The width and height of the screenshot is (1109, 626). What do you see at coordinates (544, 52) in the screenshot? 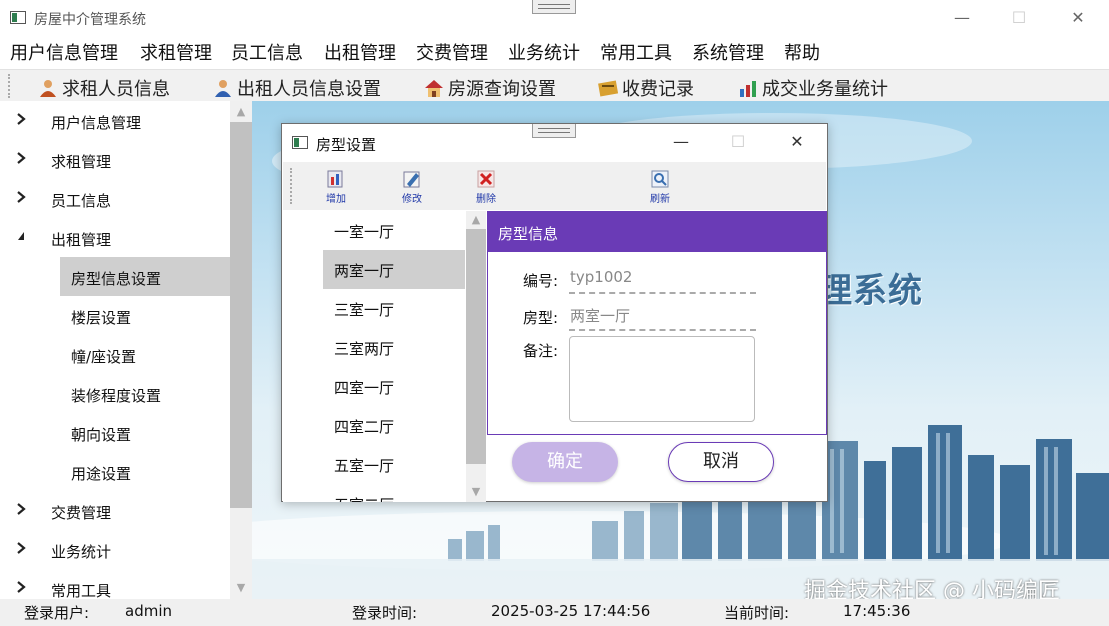
I see `menu-statistics: 业务统计` at bounding box center [544, 52].